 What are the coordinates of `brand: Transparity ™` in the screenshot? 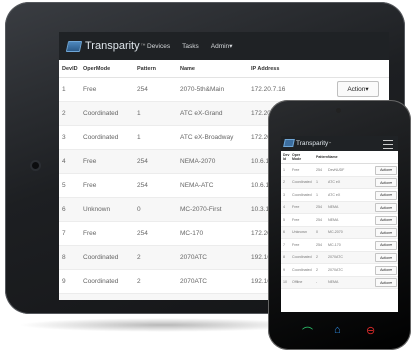 It's located at (105, 46).